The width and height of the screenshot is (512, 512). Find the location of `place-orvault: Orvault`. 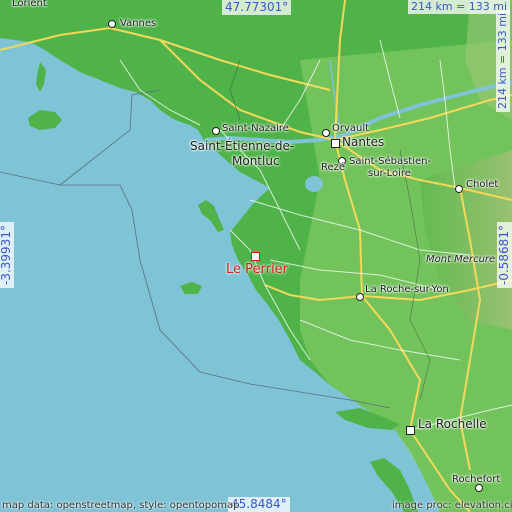

place-orvault: Orvault is located at coordinates (351, 128).